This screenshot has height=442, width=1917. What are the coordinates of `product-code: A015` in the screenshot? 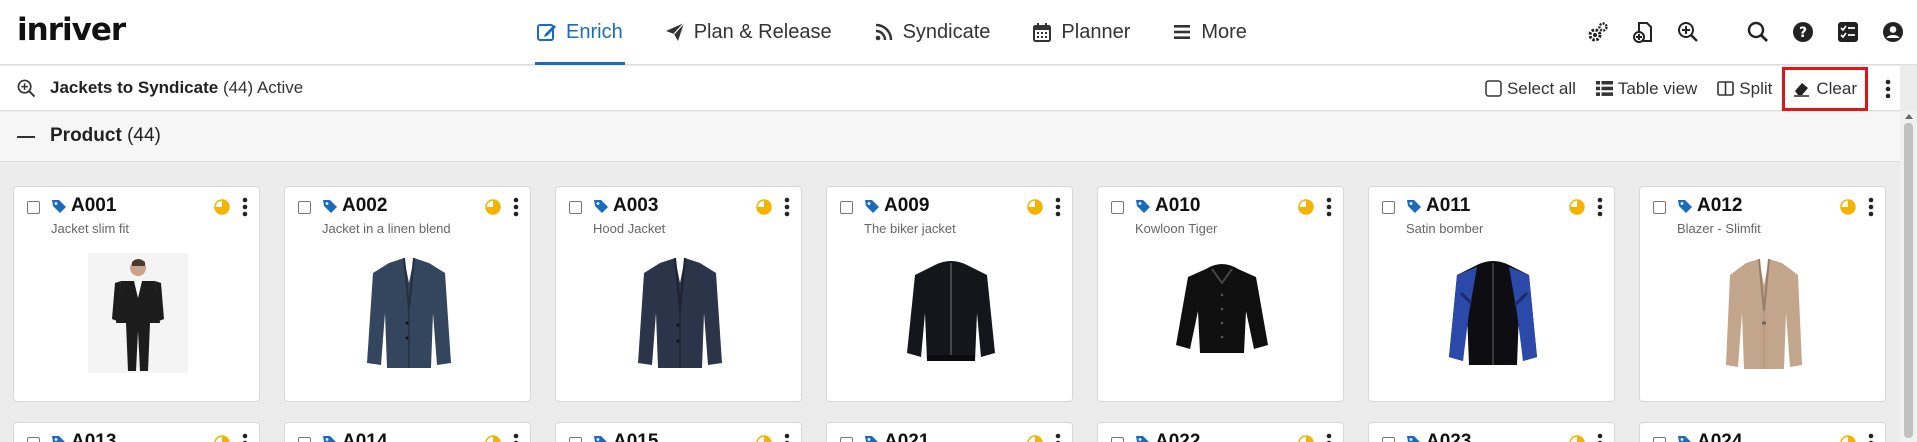 It's located at (635, 436).